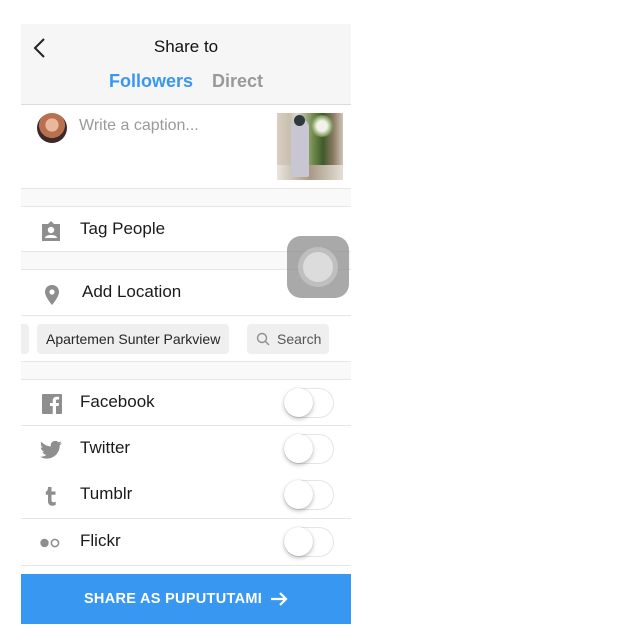 This screenshot has height=640, width=640. Describe the element at coordinates (106, 493) in the screenshot. I see `tumblr-label: Tumblr` at that location.